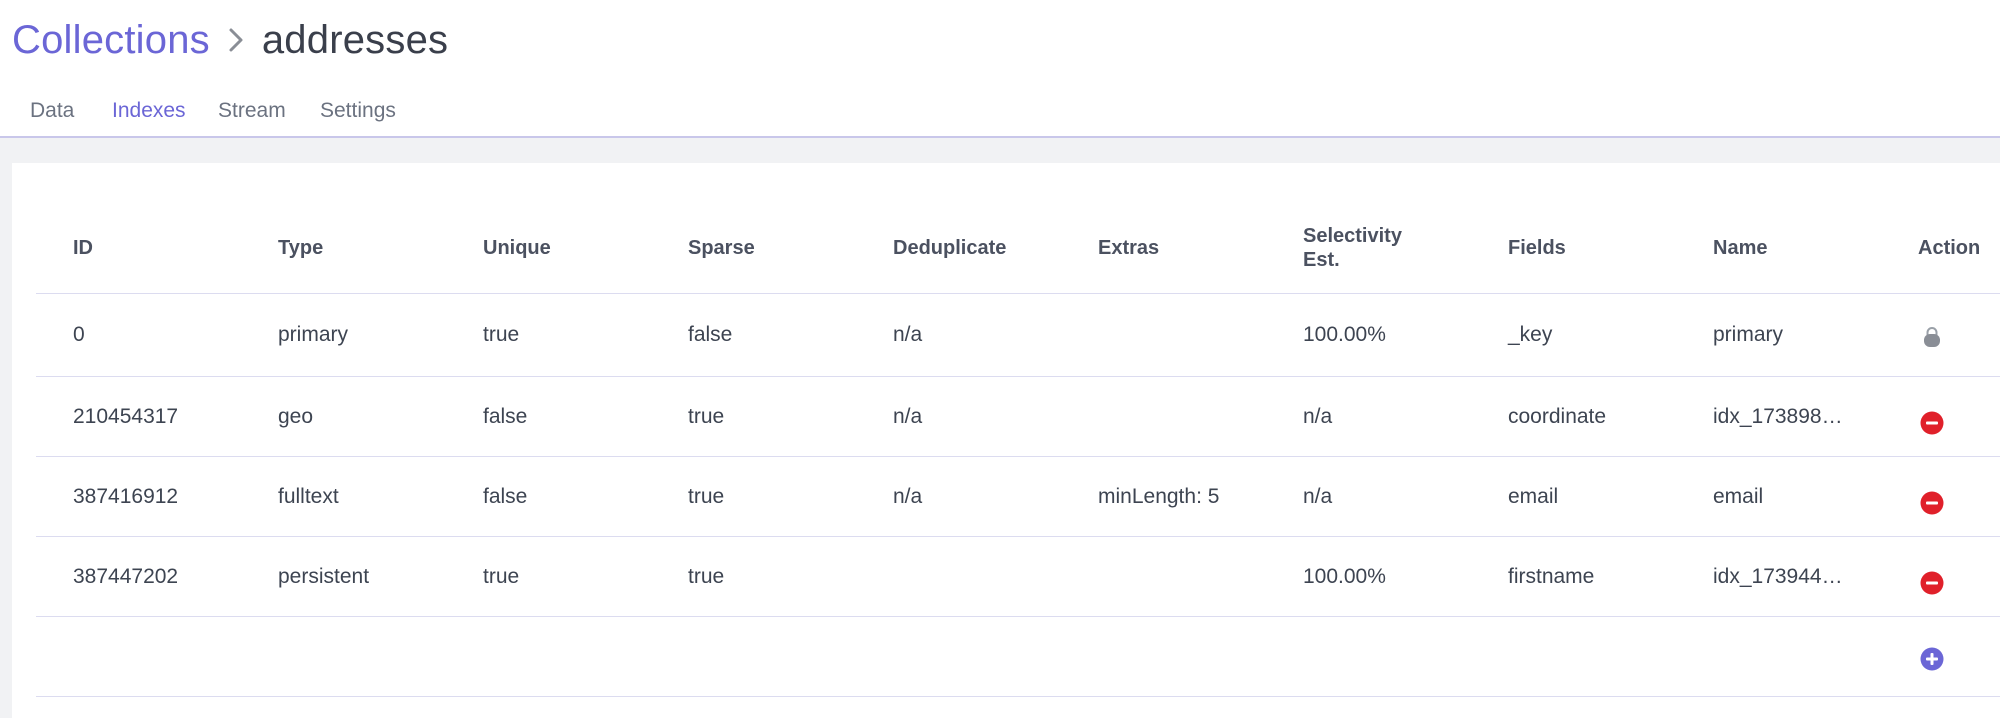 This screenshot has width=2000, height=718. Describe the element at coordinates (710, 334) in the screenshot. I see `cell-sparse: false` at that location.